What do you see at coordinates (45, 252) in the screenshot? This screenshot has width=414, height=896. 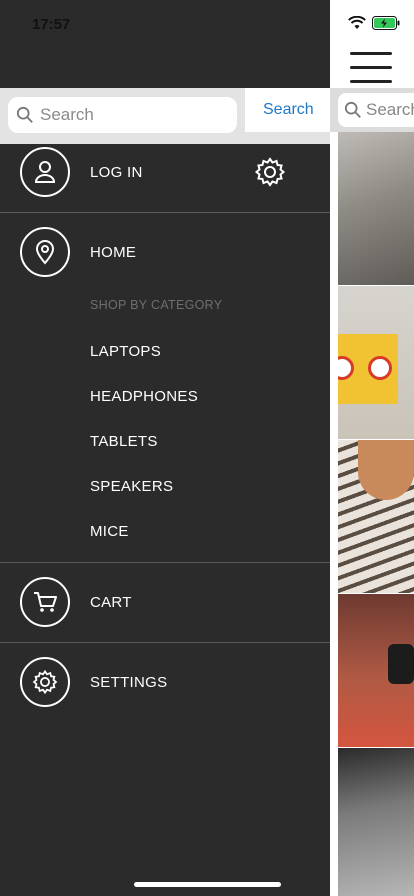 I see `location-pin-icon` at bounding box center [45, 252].